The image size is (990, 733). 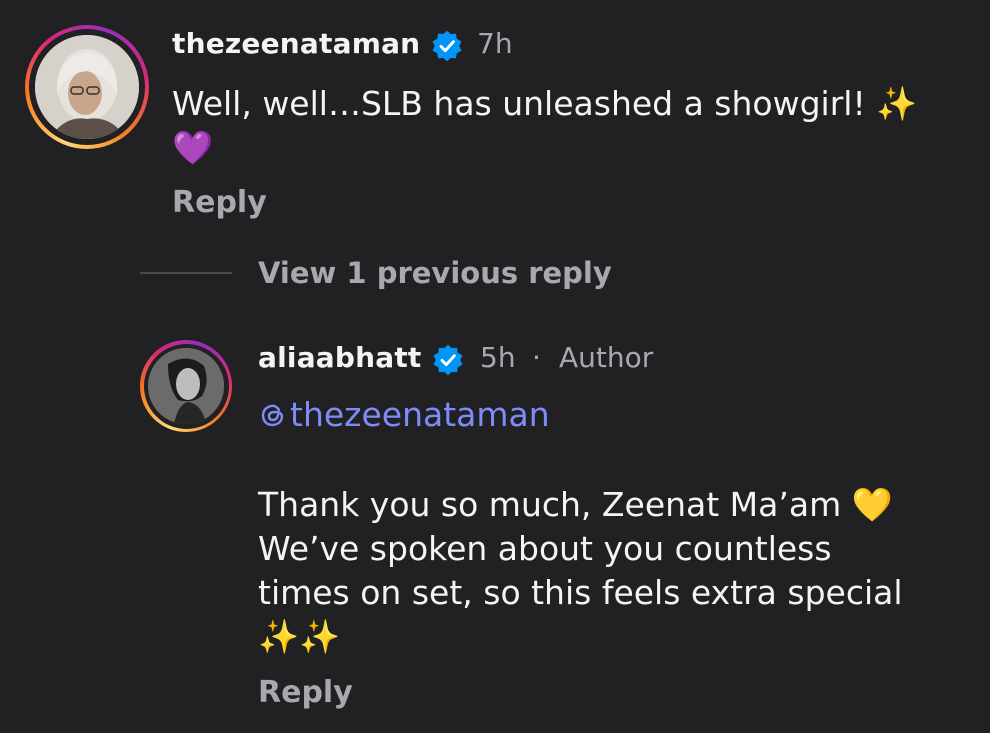 What do you see at coordinates (340, 357) in the screenshot?
I see `comment-username: aliaabhatt` at bounding box center [340, 357].